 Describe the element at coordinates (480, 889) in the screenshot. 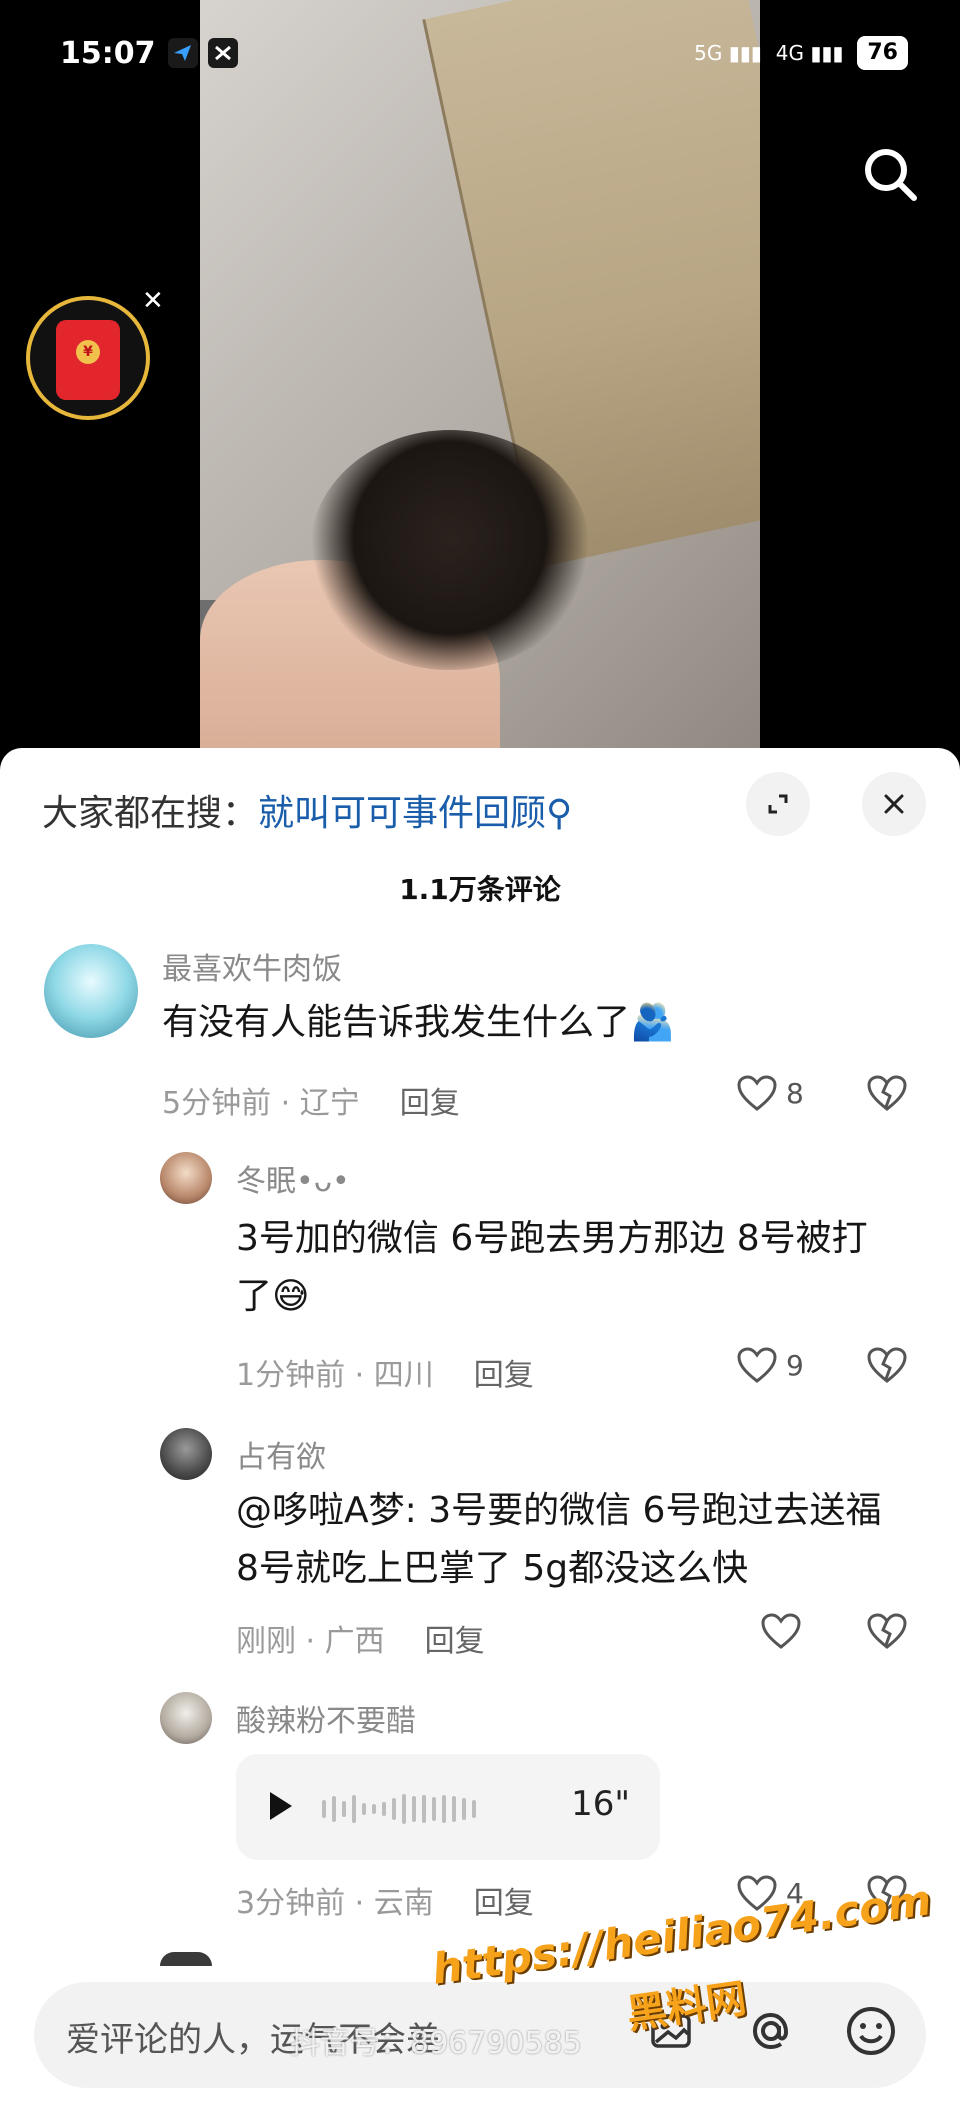

I see `comment-count: 1.1万条评论` at that location.